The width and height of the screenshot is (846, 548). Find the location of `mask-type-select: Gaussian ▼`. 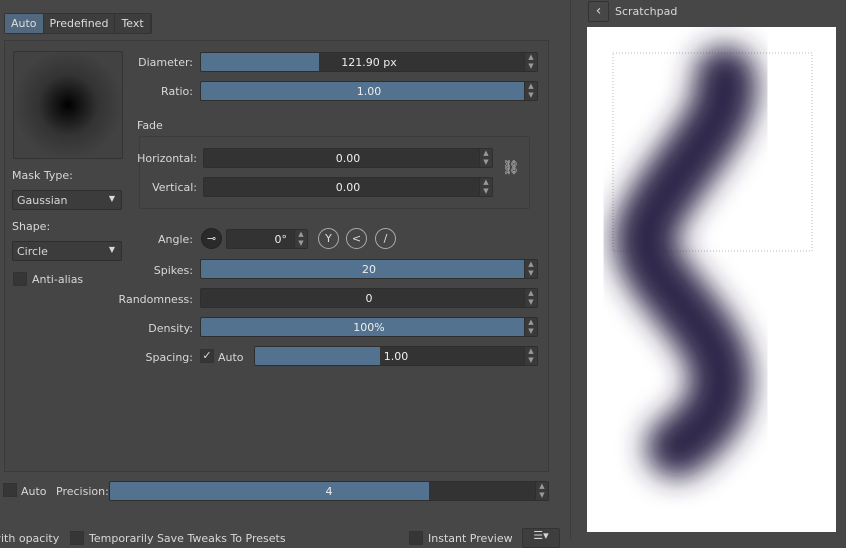

mask-type-select: Gaussian ▼ is located at coordinates (67, 200).